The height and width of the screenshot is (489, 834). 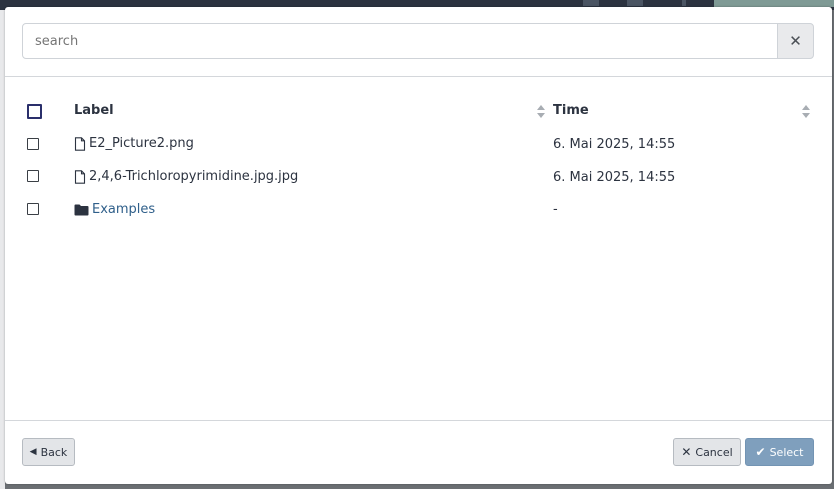 I want to click on sort-label-icon, so click(x=541, y=112).